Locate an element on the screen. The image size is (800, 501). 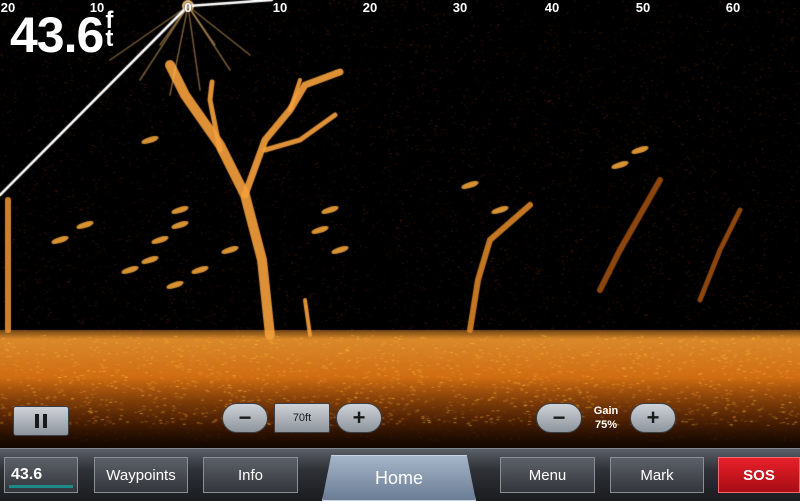
gain-readout: Gain 75% is located at coordinates (606, 418).